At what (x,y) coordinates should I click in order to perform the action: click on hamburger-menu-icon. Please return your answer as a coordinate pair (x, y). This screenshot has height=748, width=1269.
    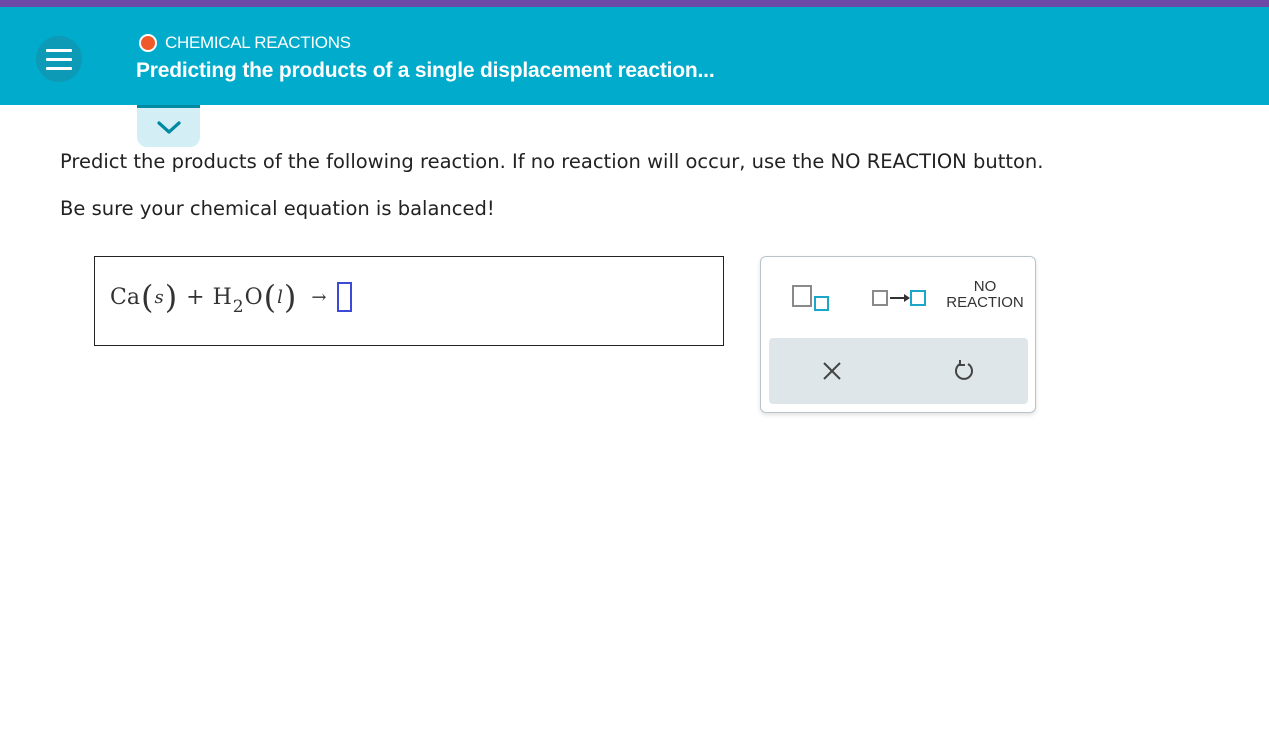
    Looking at the image, I should click on (59, 59).